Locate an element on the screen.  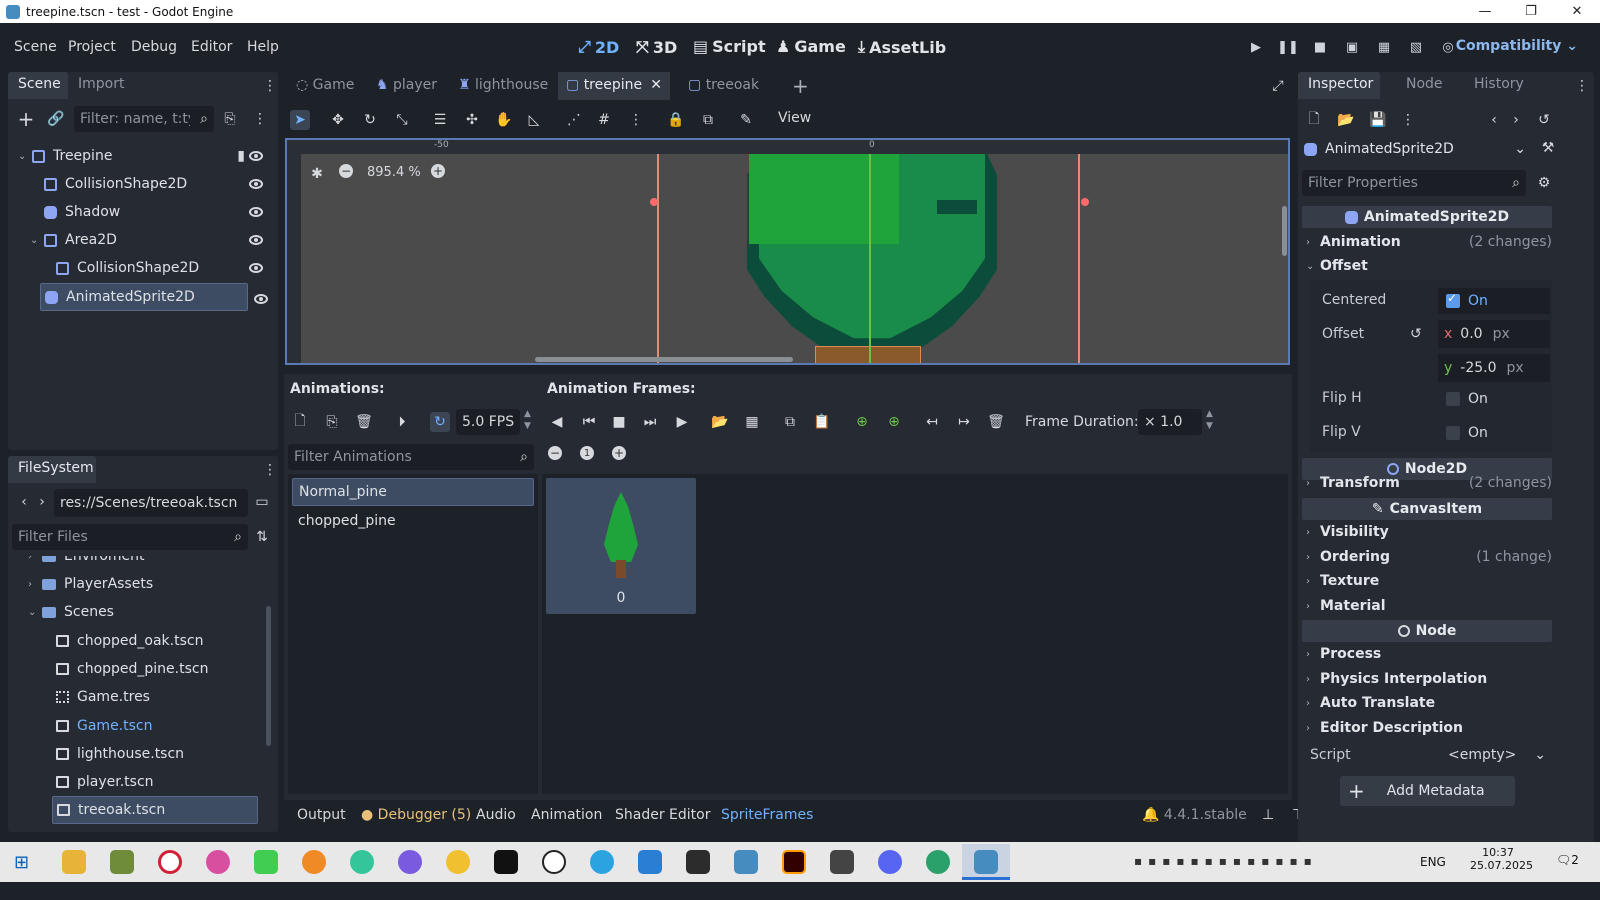
animation-item-normal-pine: Normal_pine is located at coordinates (413, 492).